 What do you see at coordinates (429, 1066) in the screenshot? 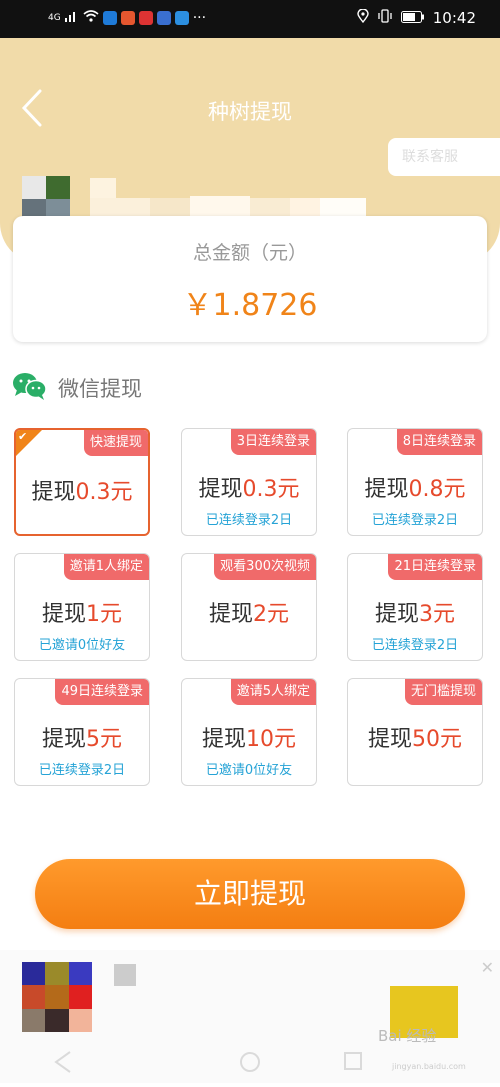
I see `watermark-url: jingyan.baidu.com` at bounding box center [429, 1066].